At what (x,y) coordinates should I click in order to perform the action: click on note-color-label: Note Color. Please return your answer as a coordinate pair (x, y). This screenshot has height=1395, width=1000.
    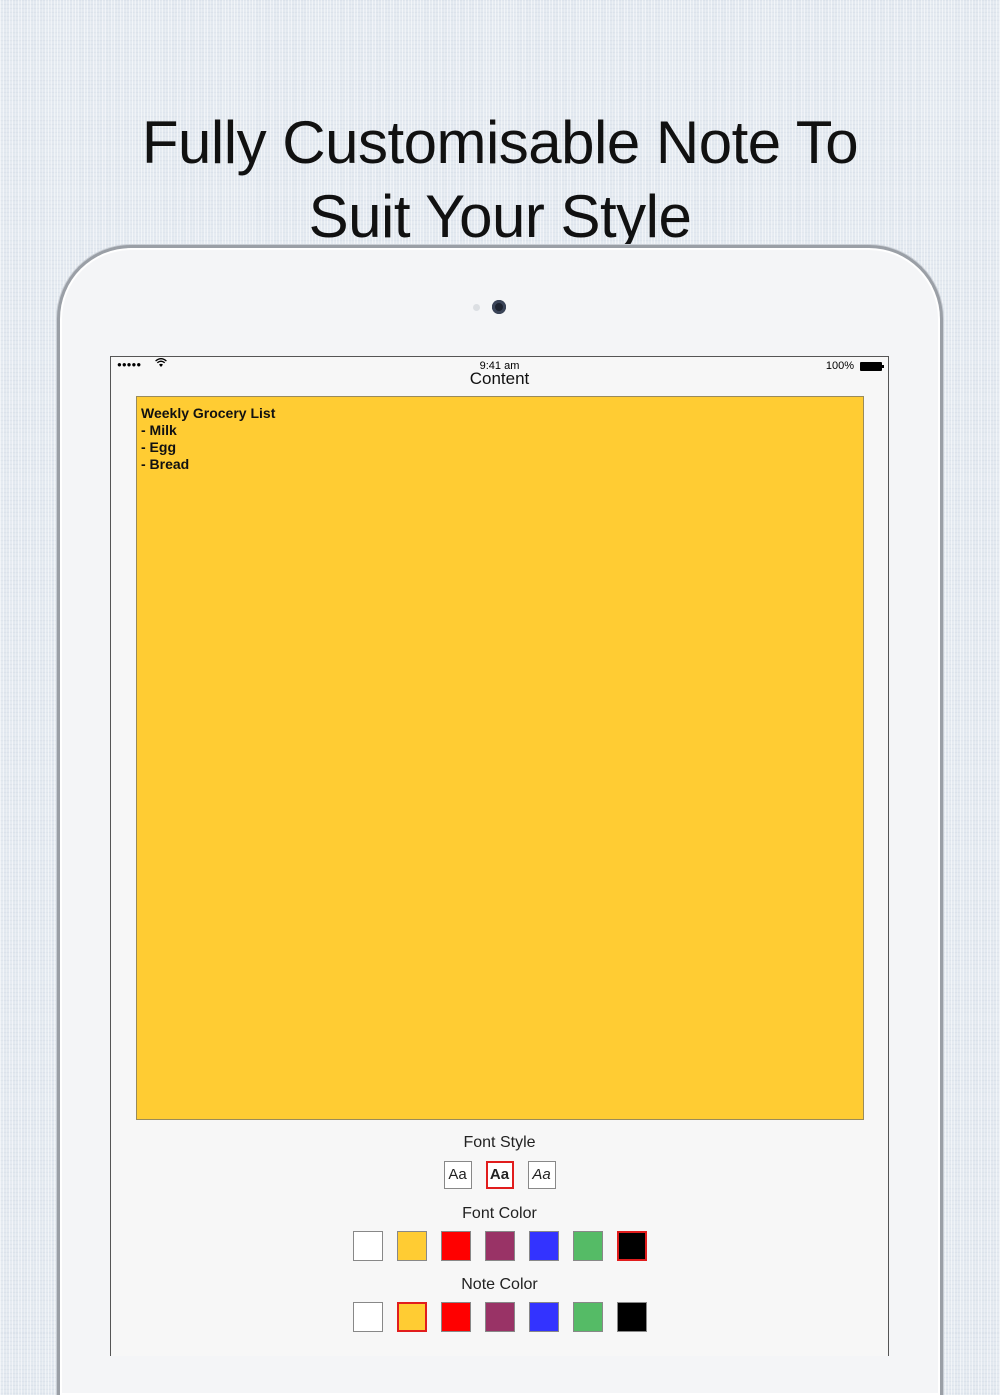
    Looking at the image, I should click on (499, 1284).